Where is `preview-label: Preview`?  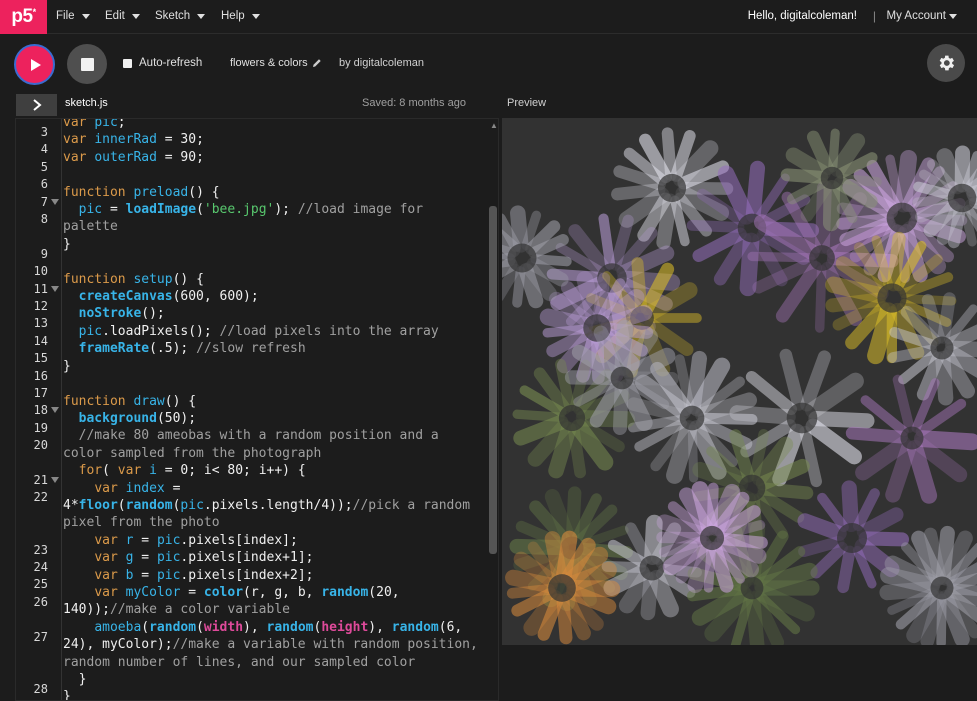
preview-label: Preview is located at coordinates (527, 103).